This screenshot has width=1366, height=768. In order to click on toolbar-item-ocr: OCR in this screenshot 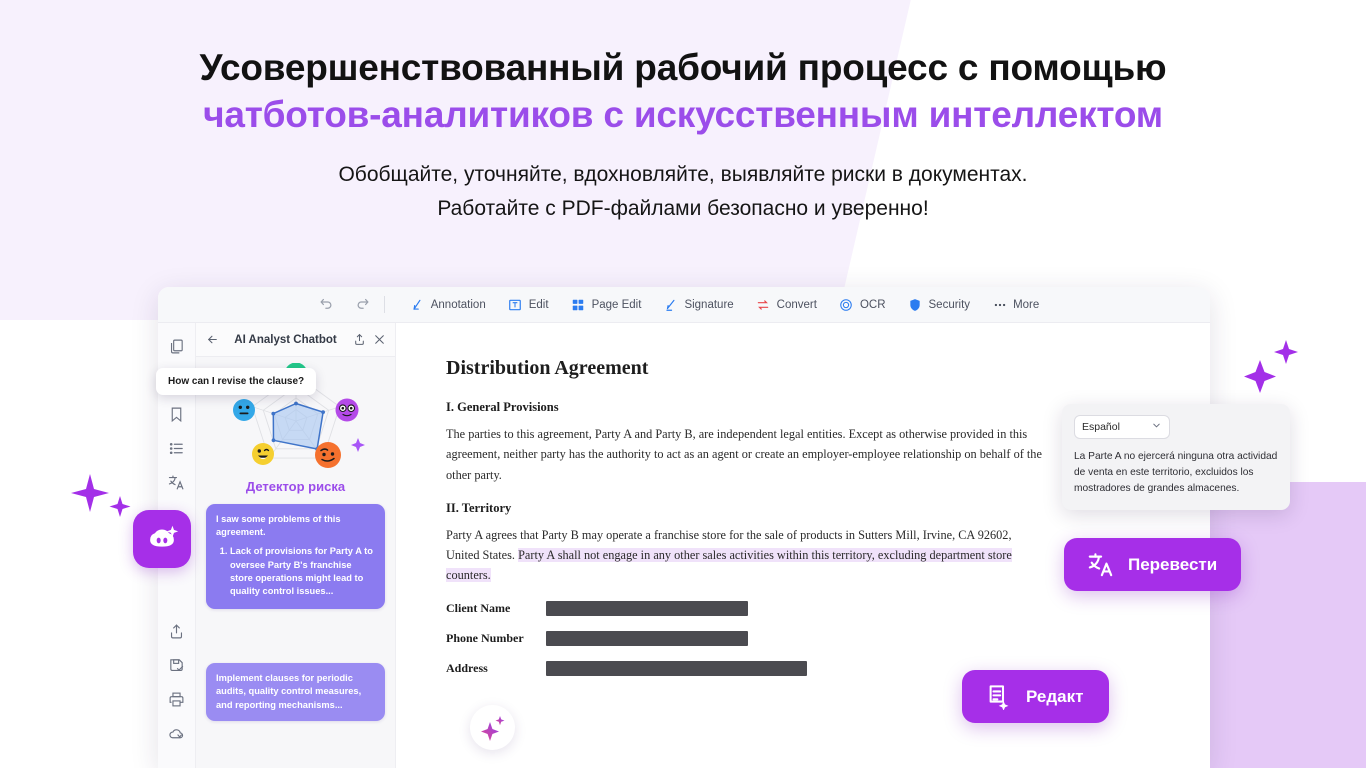, I will do `click(862, 305)`.